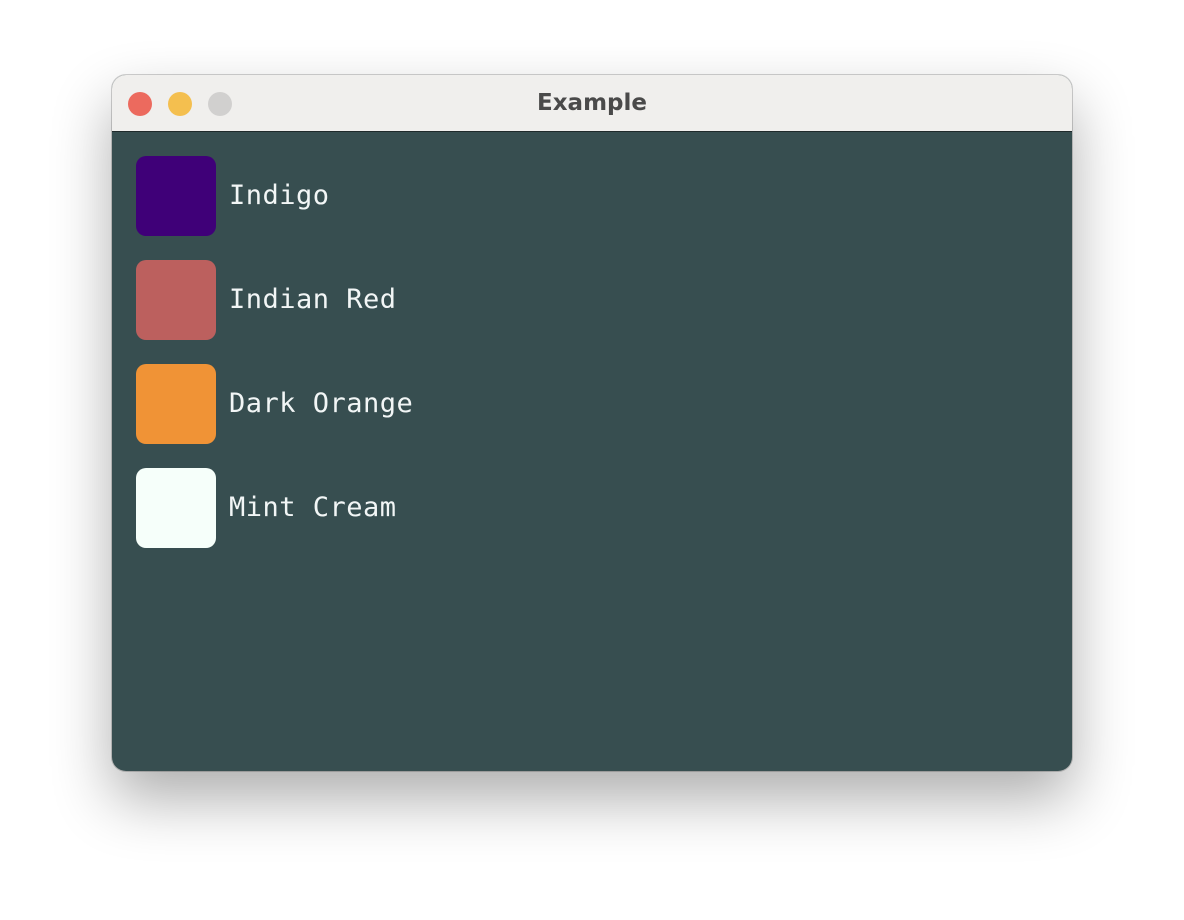 The height and width of the screenshot is (920, 1184). Describe the element at coordinates (321, 403) in the screenshot. I see `color-label: Dark Orange` at that location.